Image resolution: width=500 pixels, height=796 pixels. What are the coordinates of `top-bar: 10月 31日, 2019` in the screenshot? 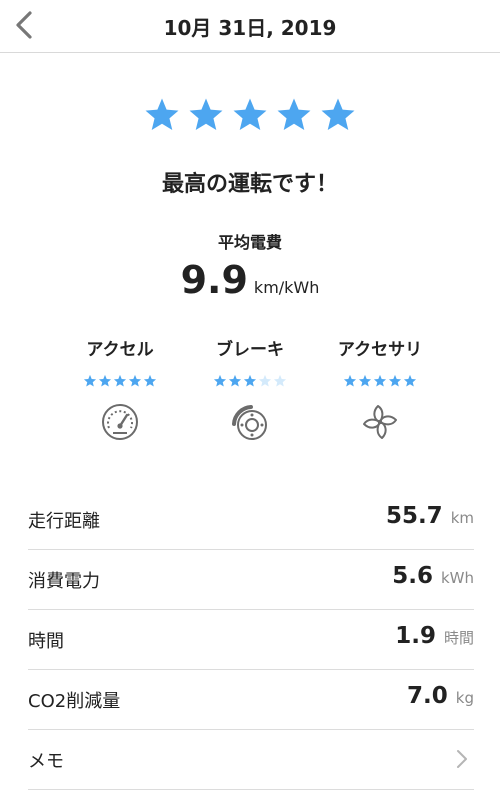 It's located at (250, 26).